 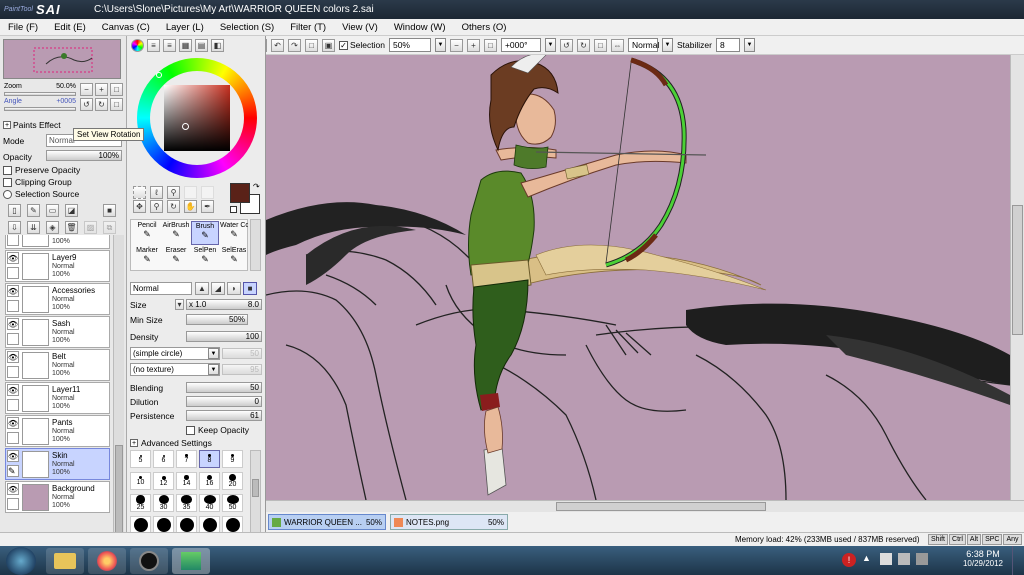 I want to click on clipping-group-toggle: Clipping Group, so click(x=37, y=182).